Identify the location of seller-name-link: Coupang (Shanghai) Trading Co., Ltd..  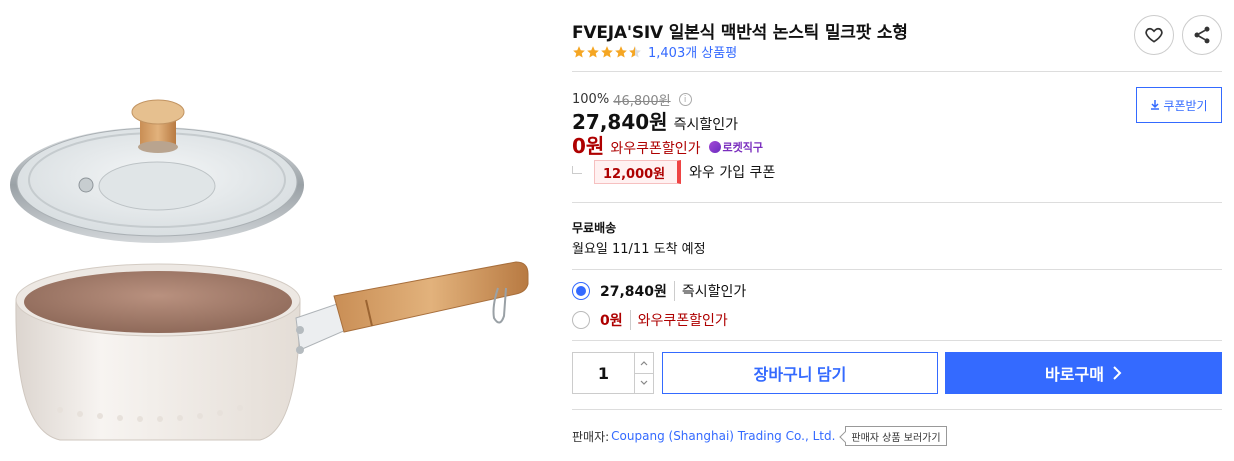
(723, 436).